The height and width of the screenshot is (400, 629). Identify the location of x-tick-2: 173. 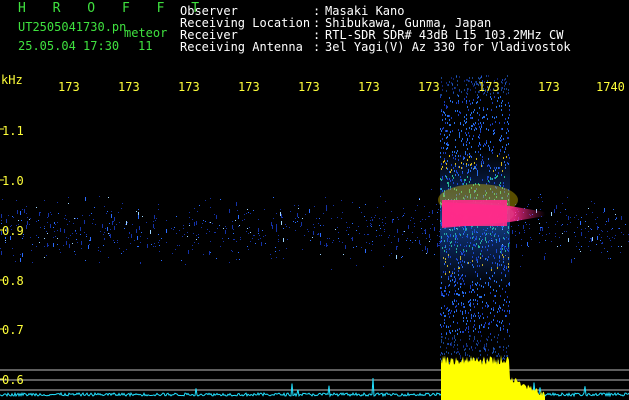
(129, 87).